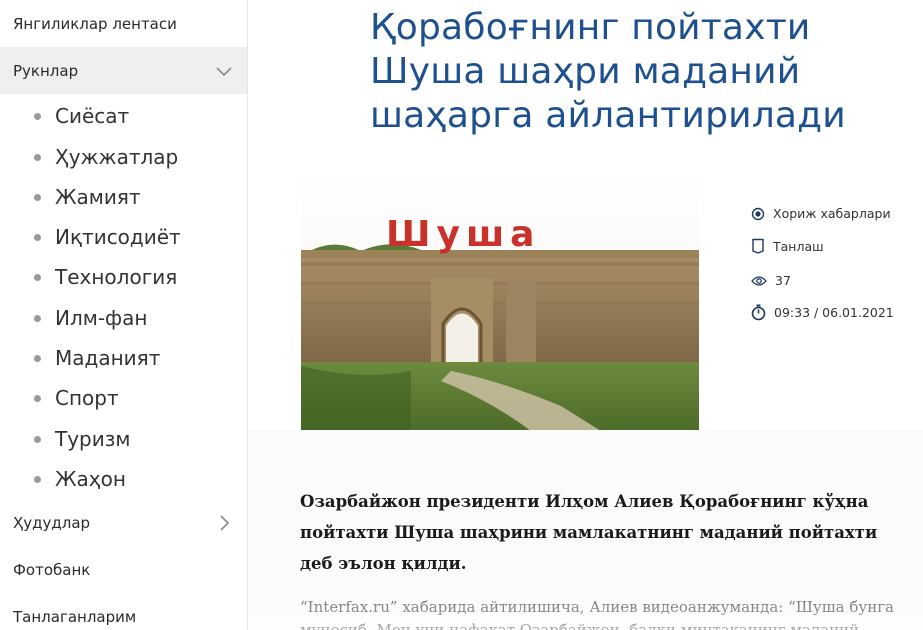  Describe the element at coordinates (224, 71) in the screenshot. I see `chevron-down-icon` at that location.